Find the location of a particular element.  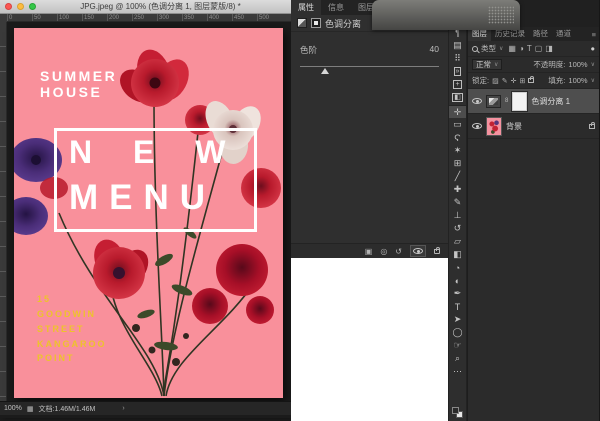

poster-address-line: KANGAROO is located at coordinates (72, 343).